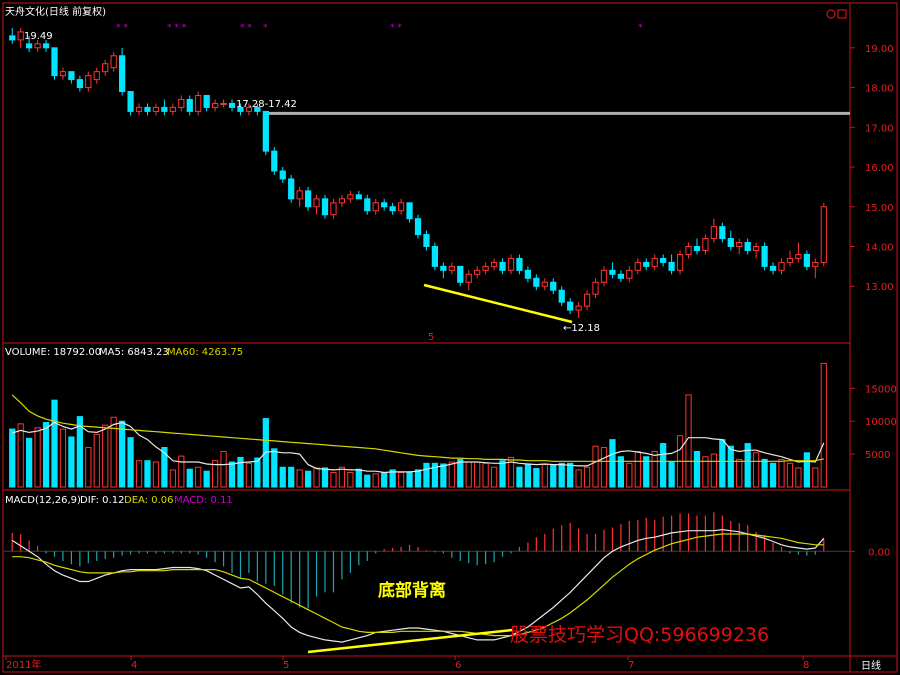 The width and height of the screenshot is (900, 675). Describe the element at coordinates (498, 303) in the screenshot. I see `price-divergence-line` at that location.